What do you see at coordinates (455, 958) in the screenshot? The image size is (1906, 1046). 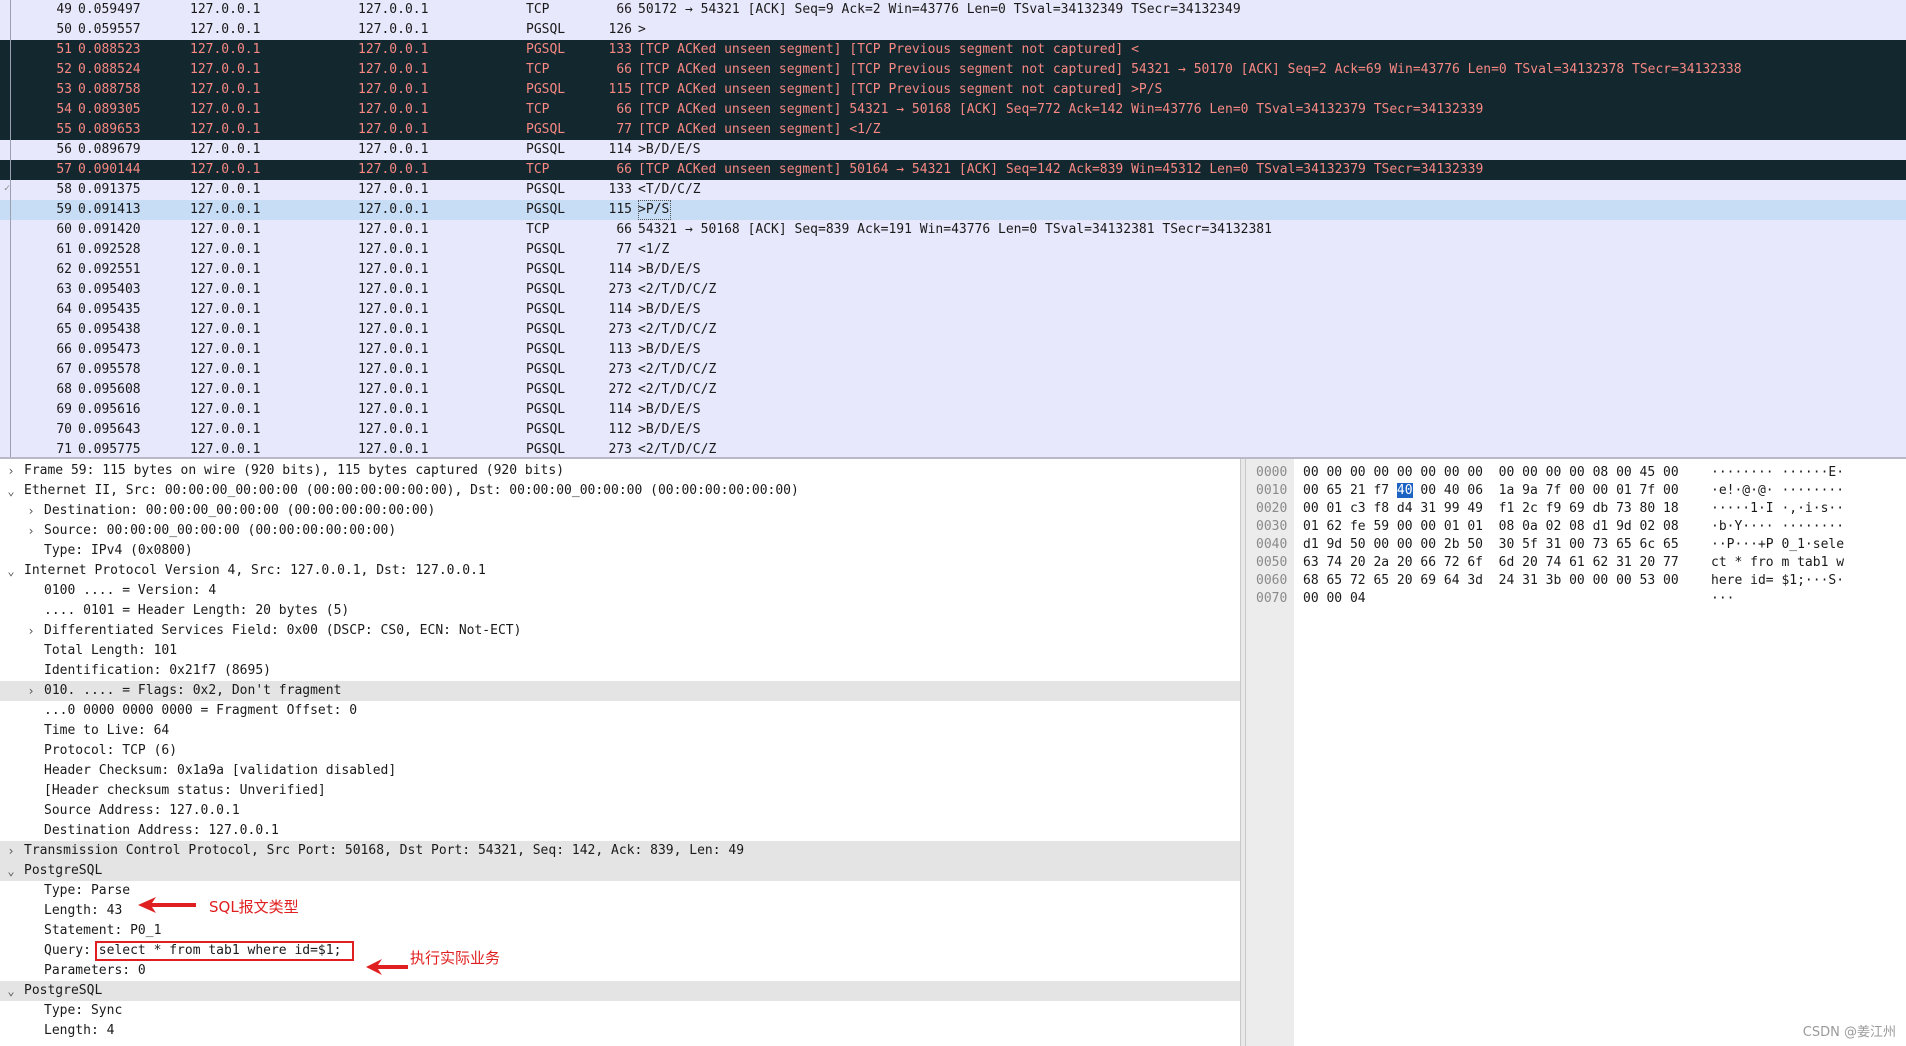 I see `annotation-query-label: 执行实际业务` at bounding box center [455, 958].